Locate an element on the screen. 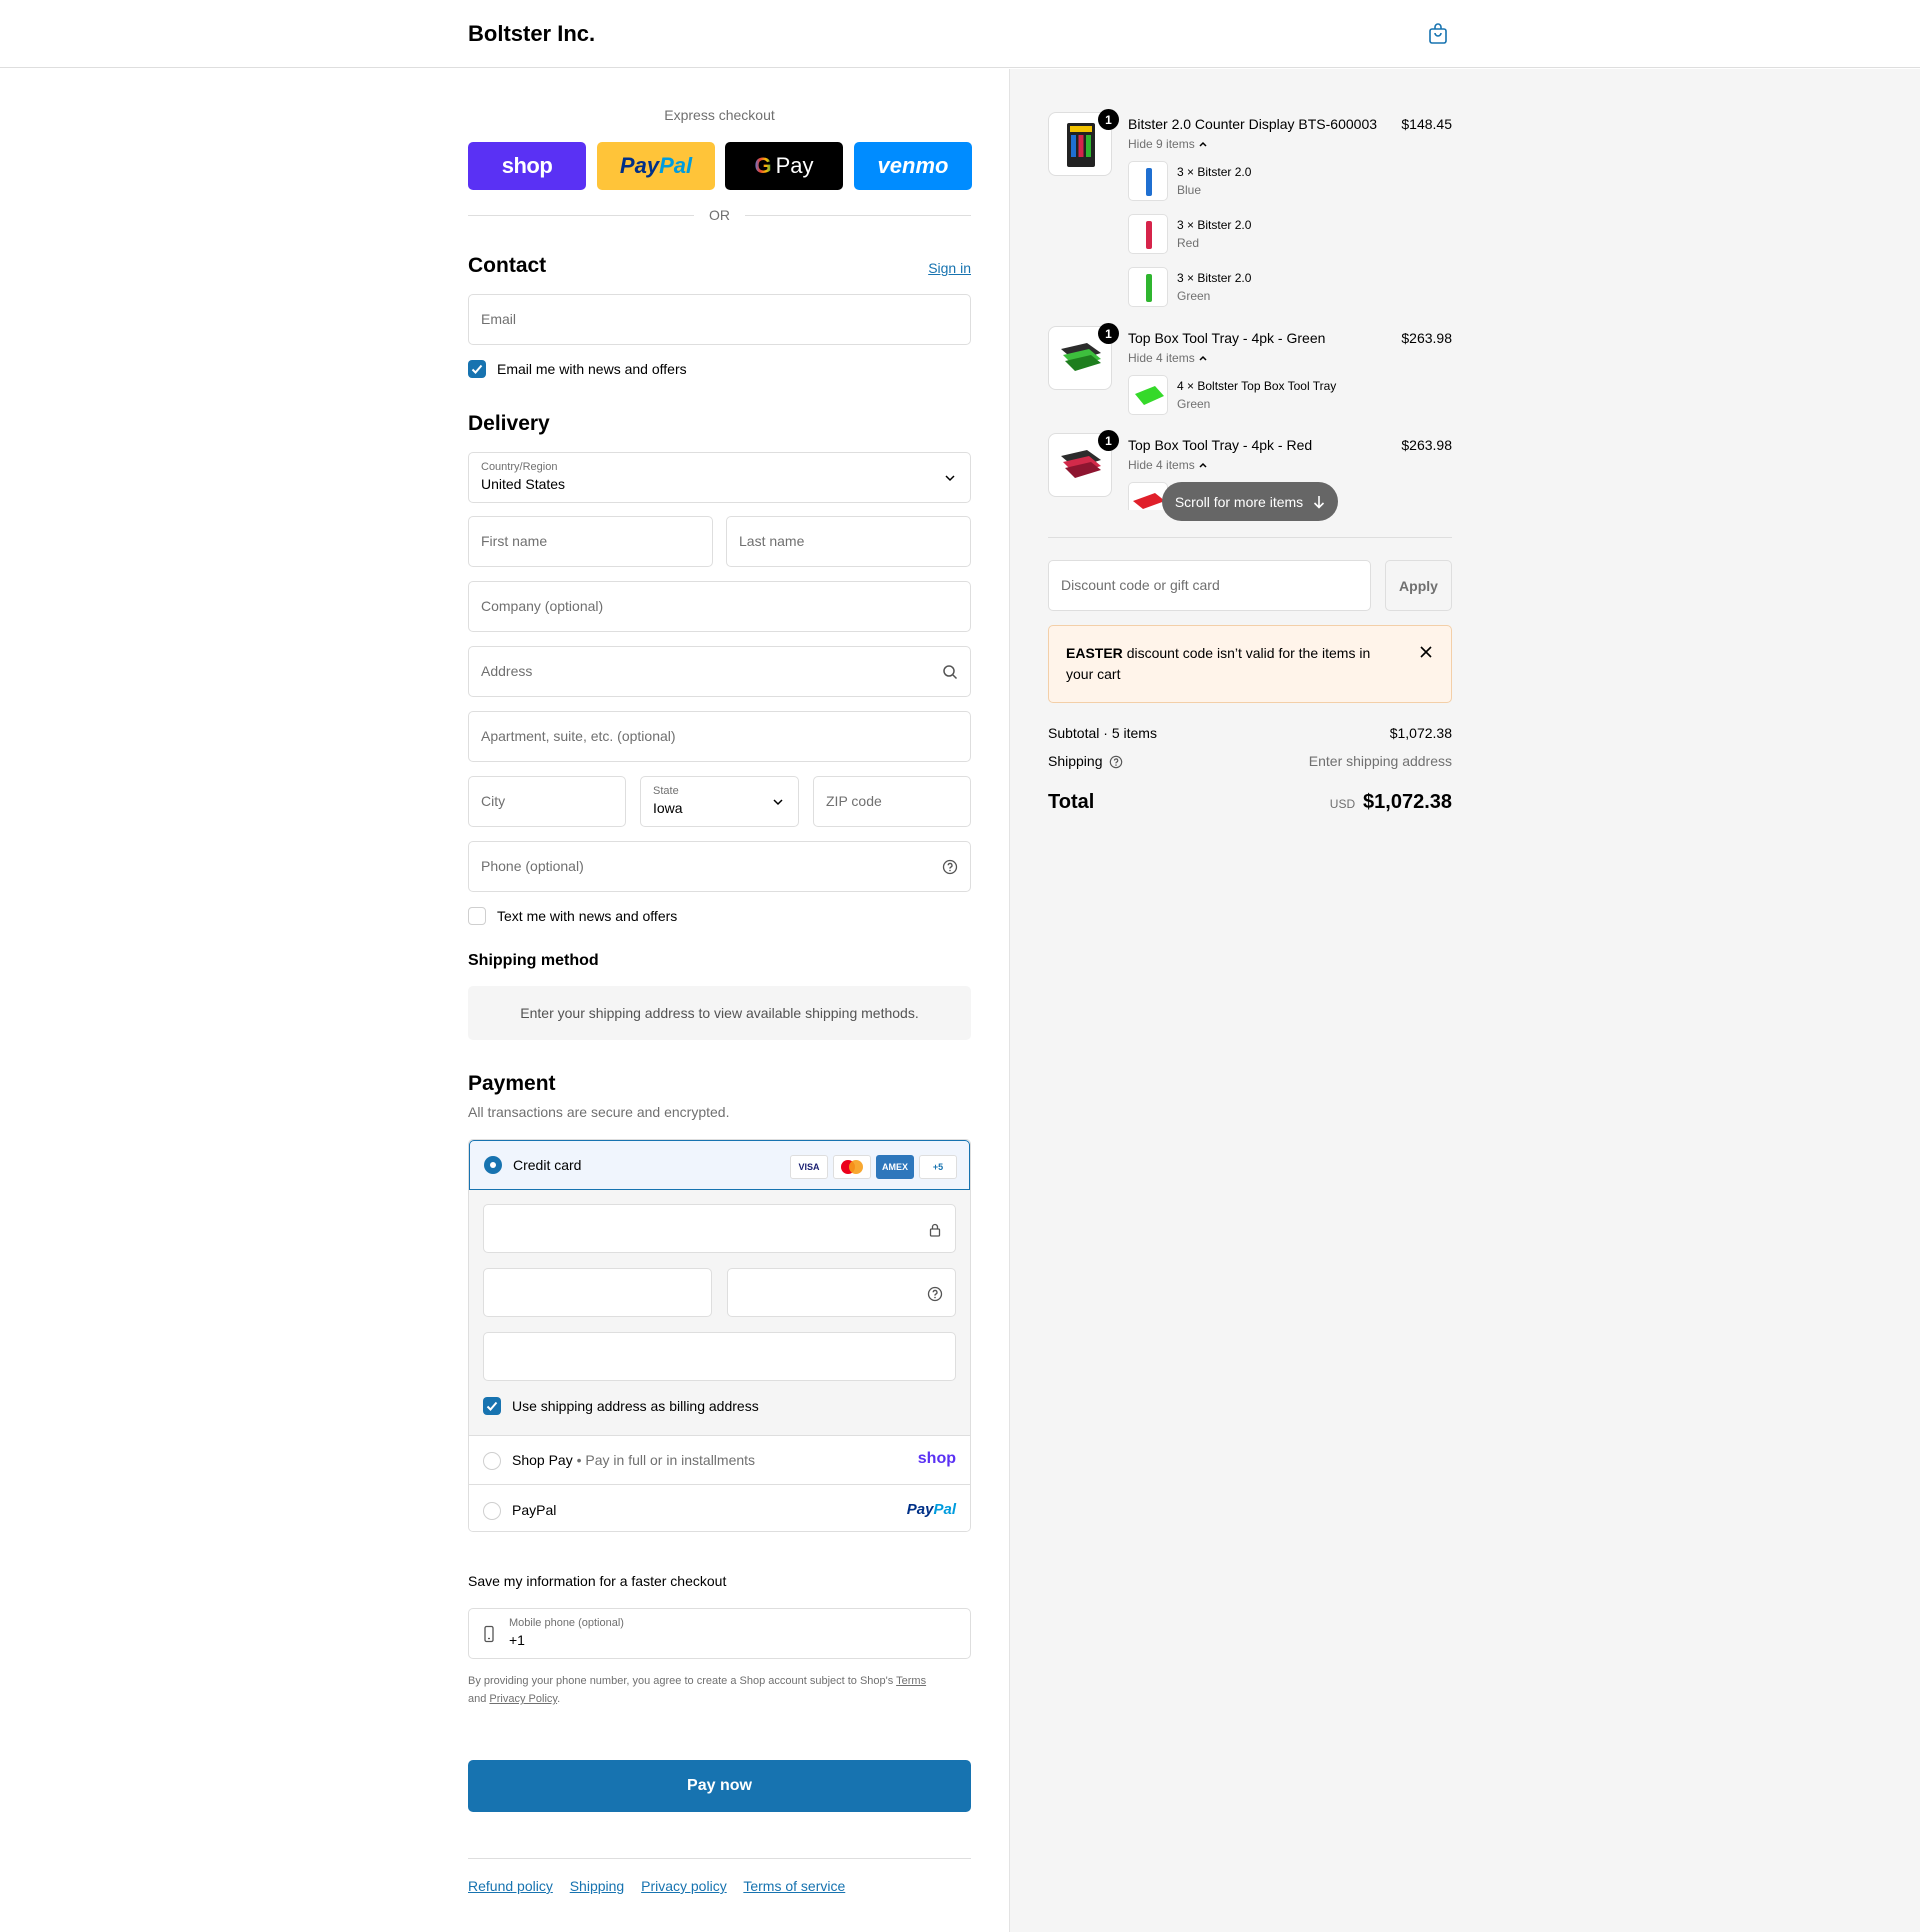  privacy-policy-footer-link: Privacy policy is located at coordinates (684, 1886).